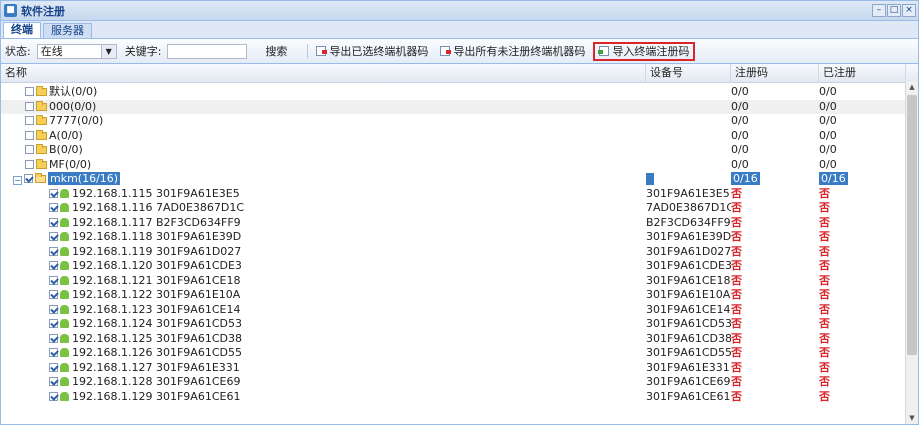  Describe the element at coordinates (347, 324) in the screenshot. I see `device-name-cell: 192.168.1.124 301F9A61CD53` at that location.